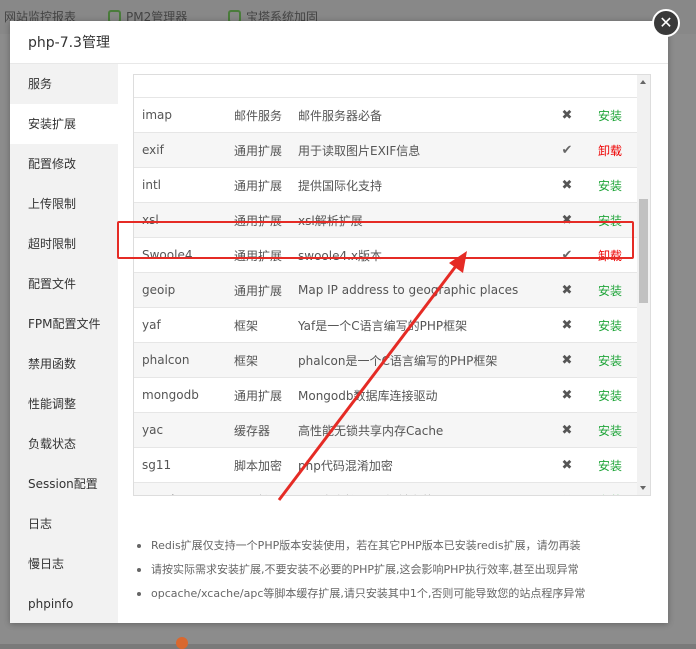 The width and height of the screenshot is (696, 649). What do you see at coordinates (258, 115) in the screenshot?
I see `extension-type: 邮件服务` at bounding box center [258, 115].